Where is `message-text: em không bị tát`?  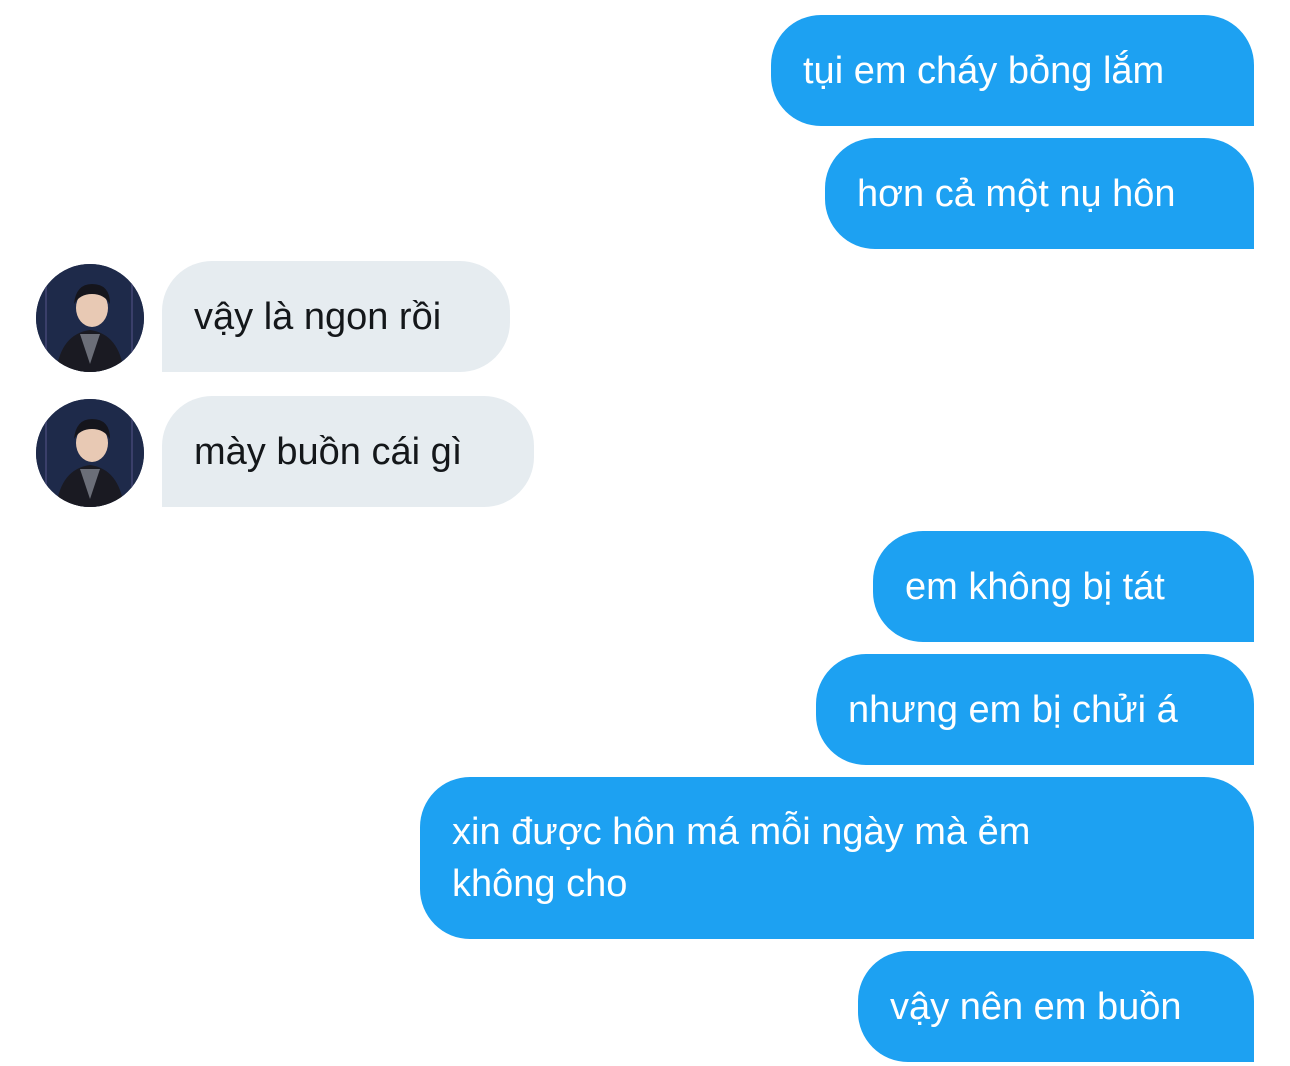
message-text: em không bị tát is located at coordinates (1035, 586).